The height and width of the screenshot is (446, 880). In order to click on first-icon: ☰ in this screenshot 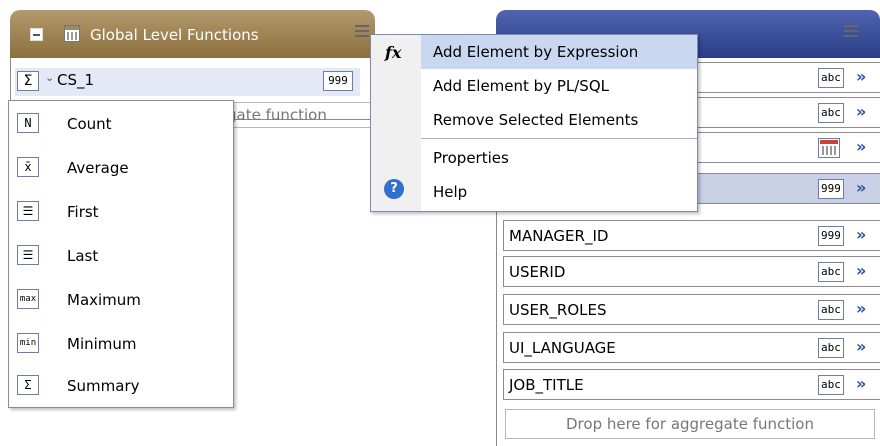, I will do `click(28, 211)`.